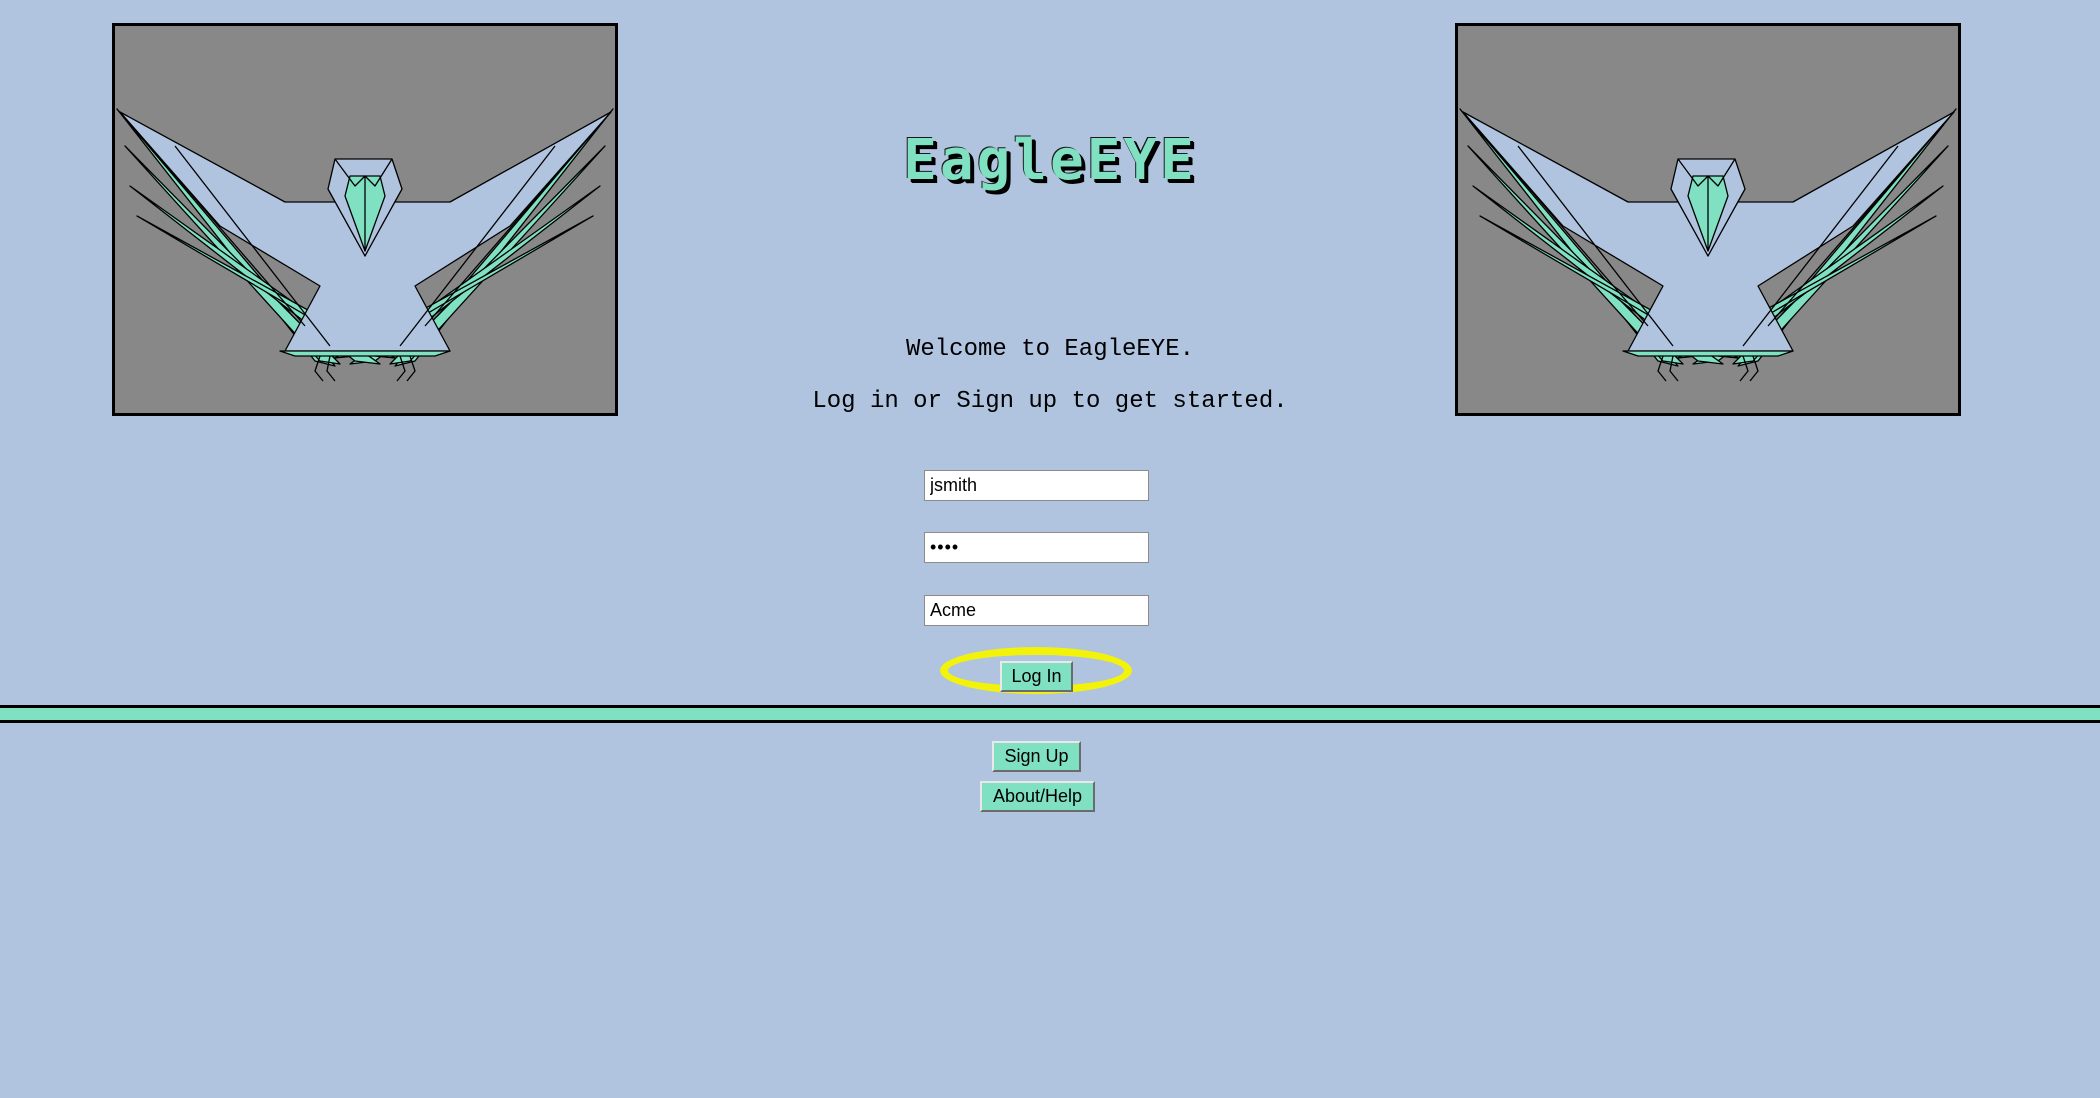 The image size is (2100, 1098). Describe the element at coordinates (1036, 485) in the screenshot. I see `username-input` at that location.